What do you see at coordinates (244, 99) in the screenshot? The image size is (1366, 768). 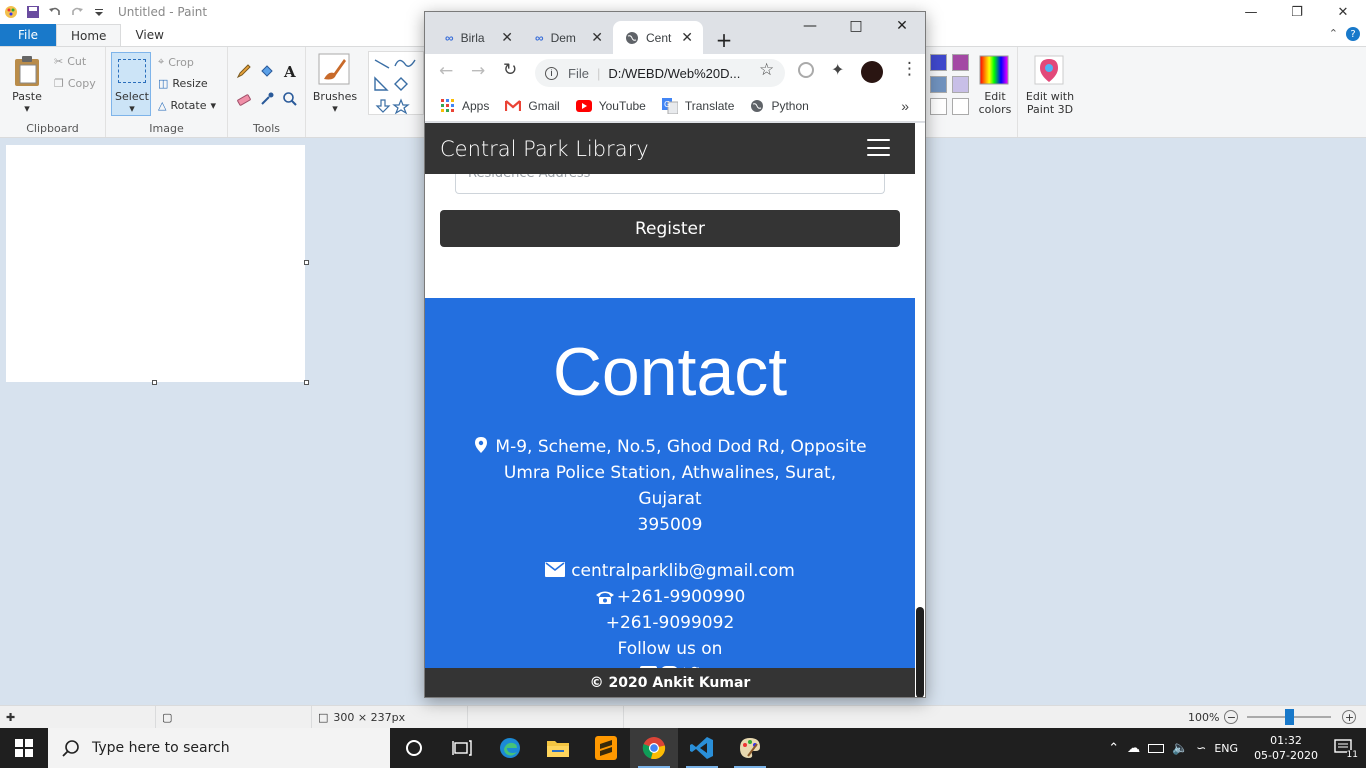 I see `eraser-icon` at bounding box center [244, 99].